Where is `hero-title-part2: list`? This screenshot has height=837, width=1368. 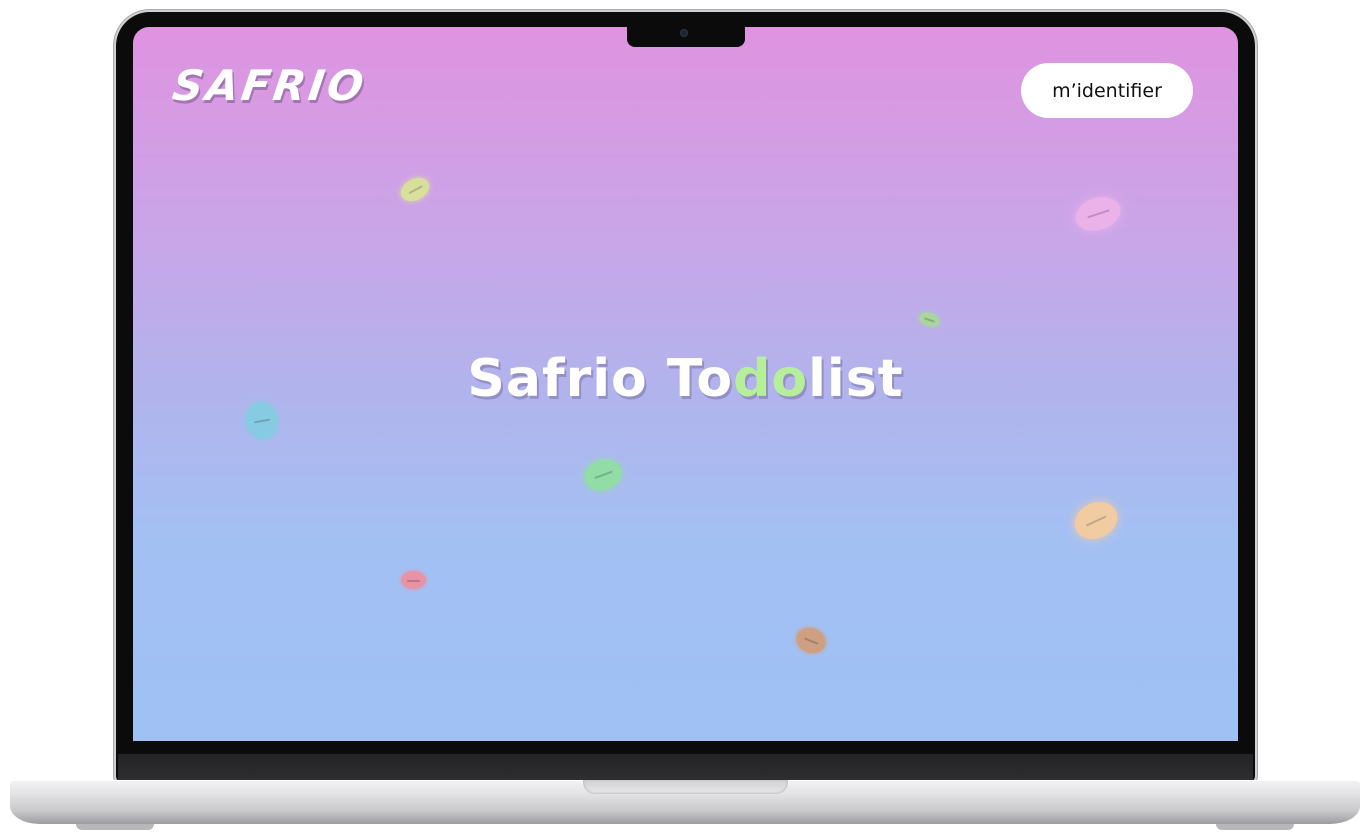 hero-title-part2: list is located at coordinates (856, 379).